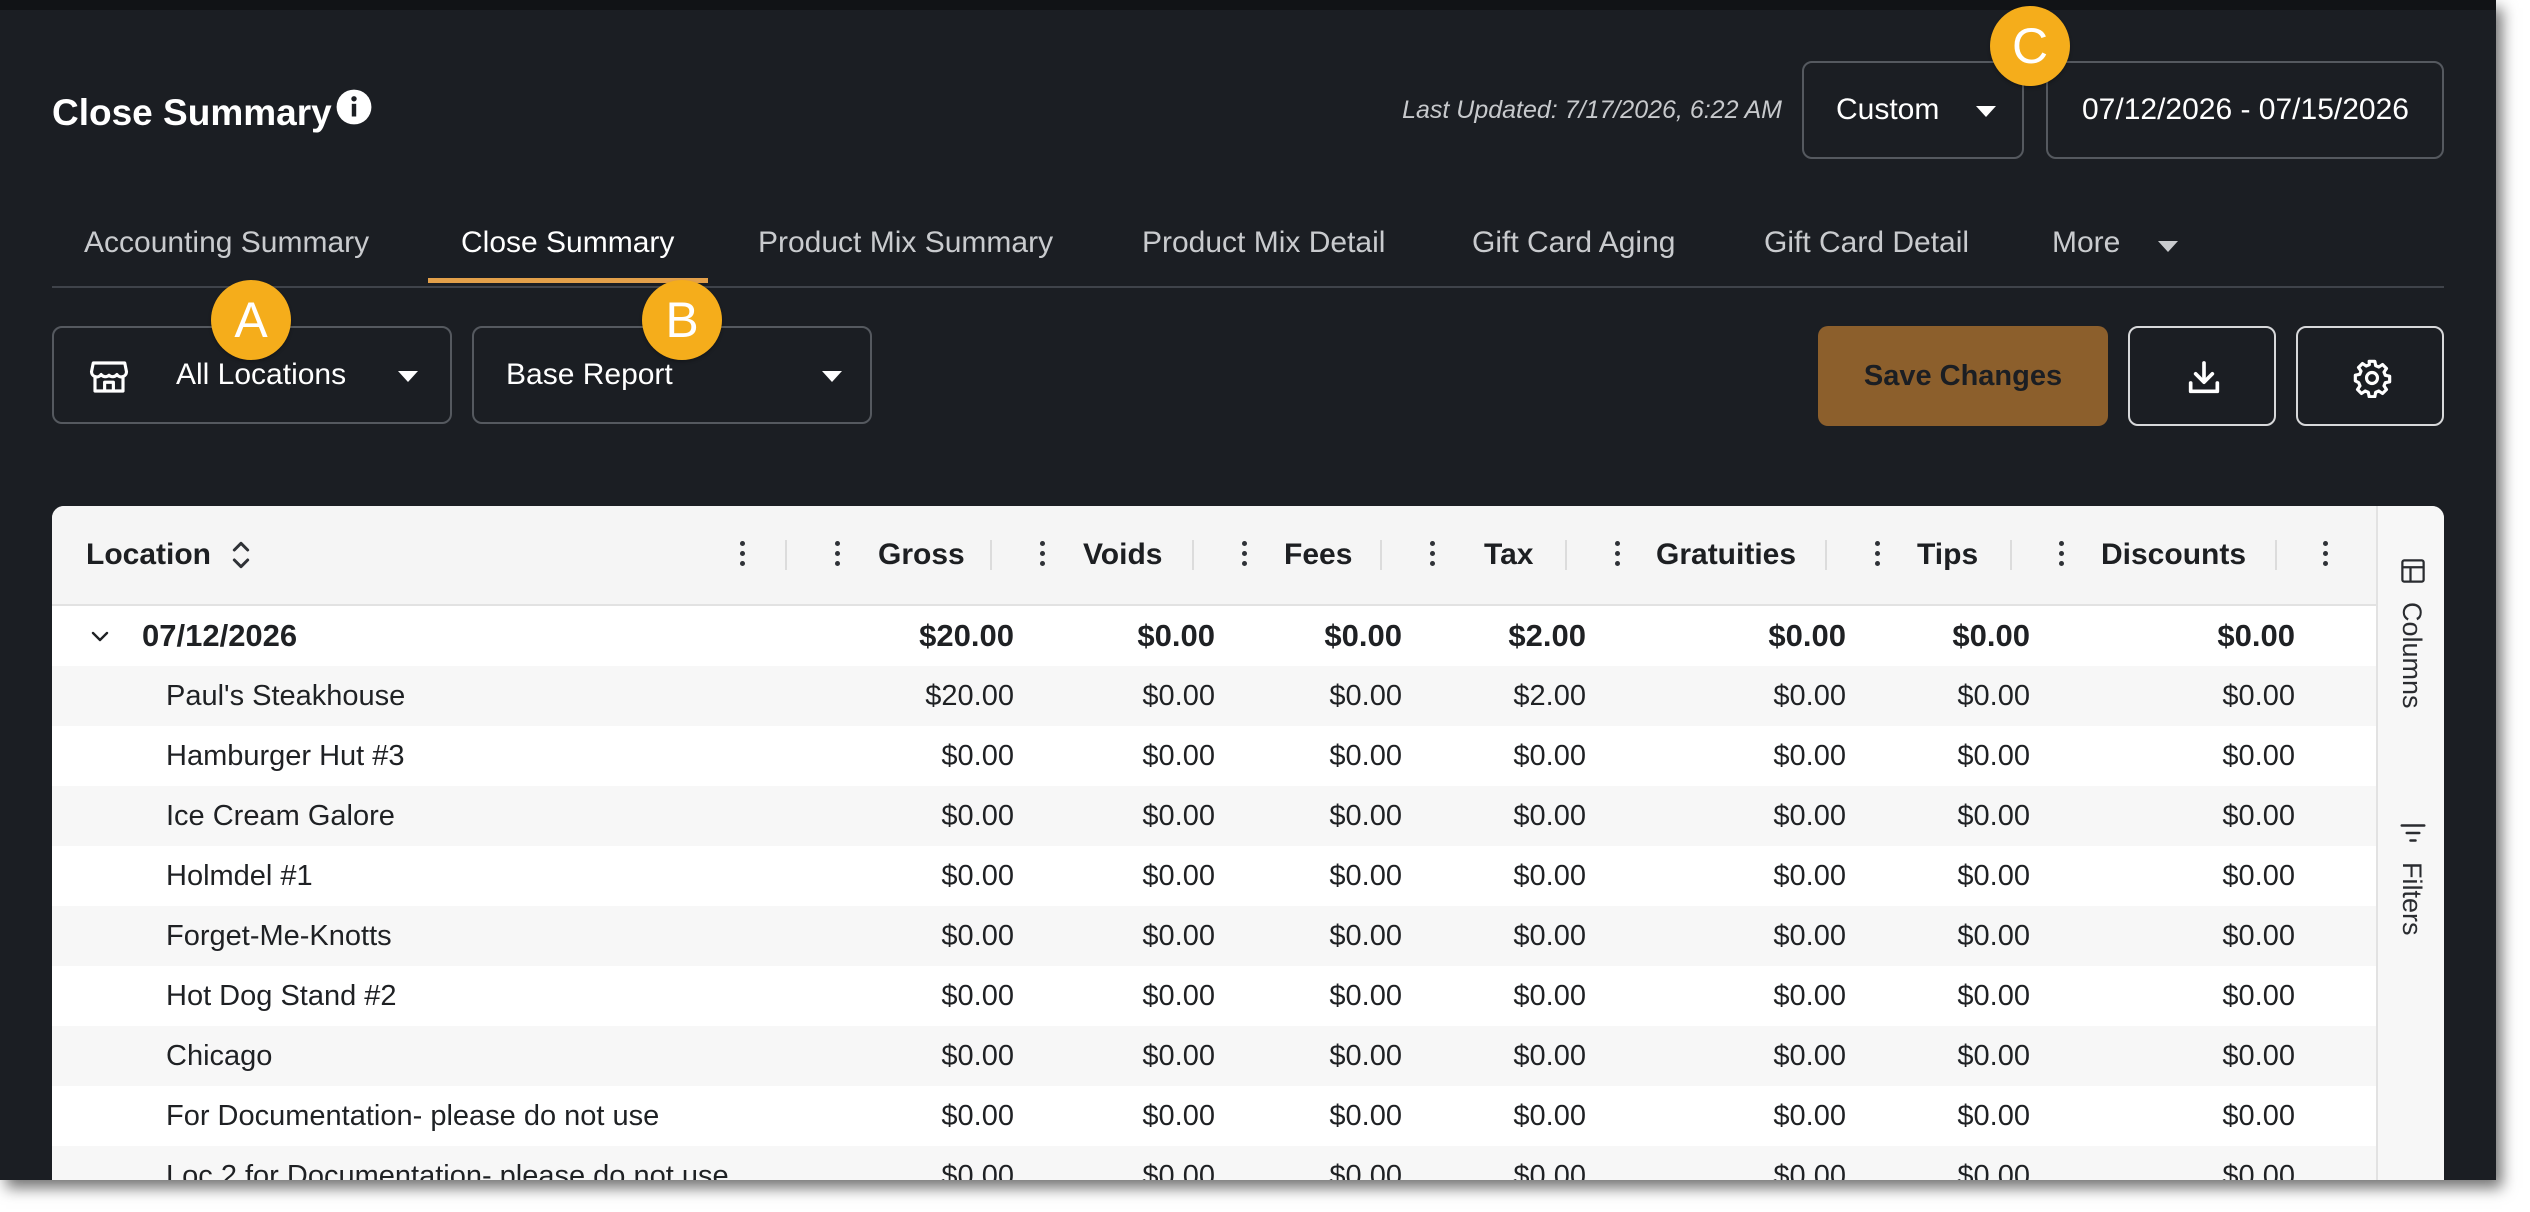 The image size is (2530, 1212). I want to click on column-header-voids: Voids, so click(1122, 555).